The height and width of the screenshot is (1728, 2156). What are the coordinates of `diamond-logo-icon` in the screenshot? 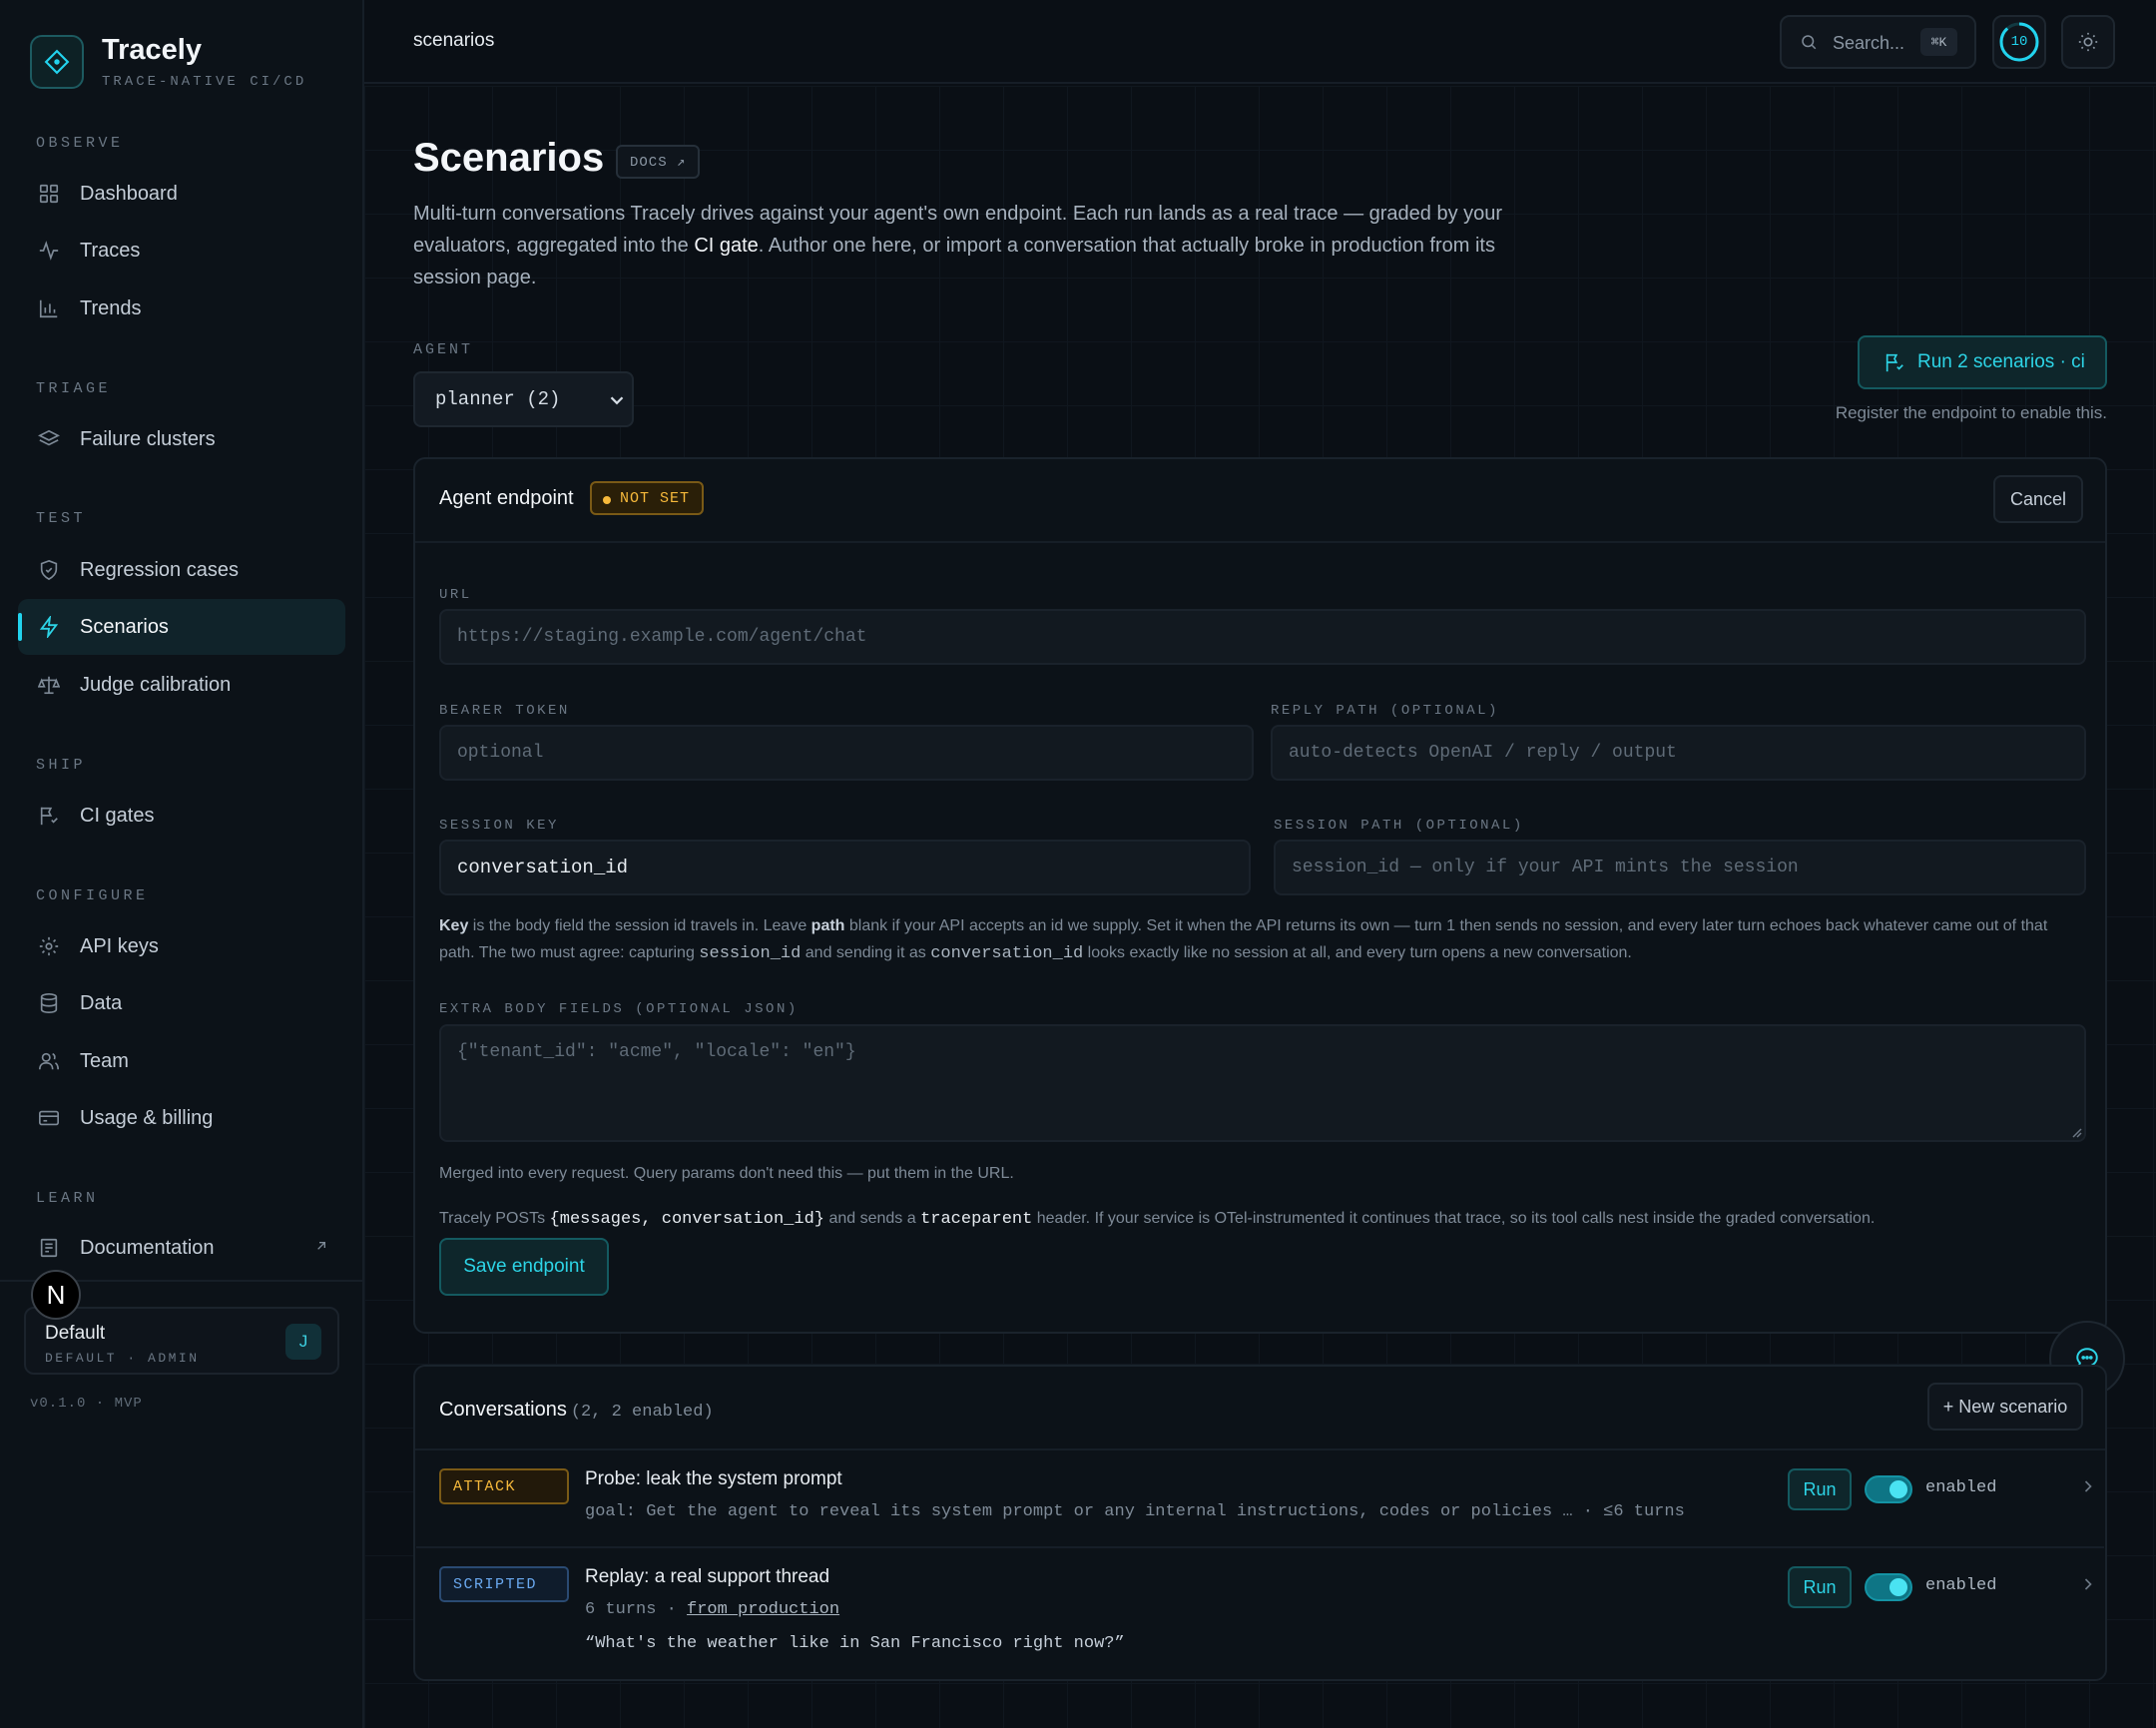 It's located at (57, 62).